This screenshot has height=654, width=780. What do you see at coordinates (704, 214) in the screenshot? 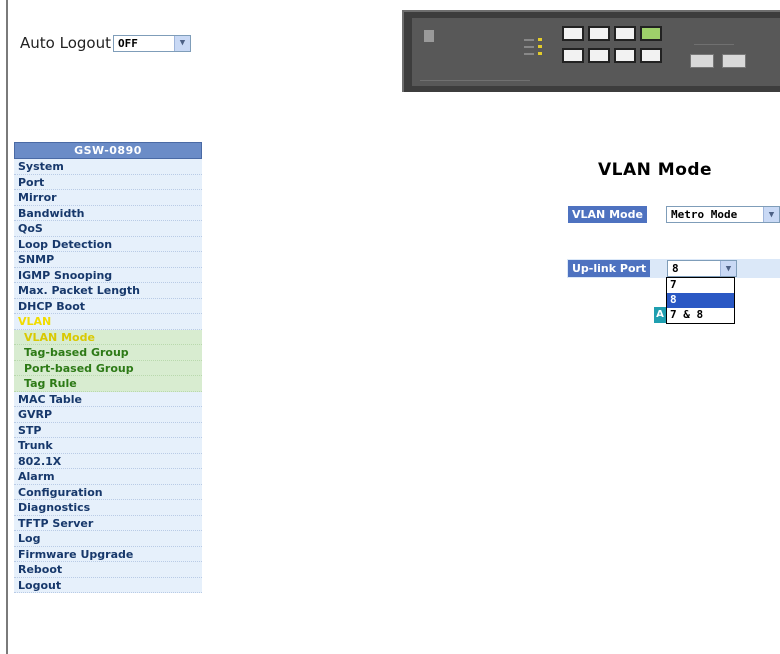
I see `vlan-mode-value: Metro Mode` at bounding box center [704, 214].